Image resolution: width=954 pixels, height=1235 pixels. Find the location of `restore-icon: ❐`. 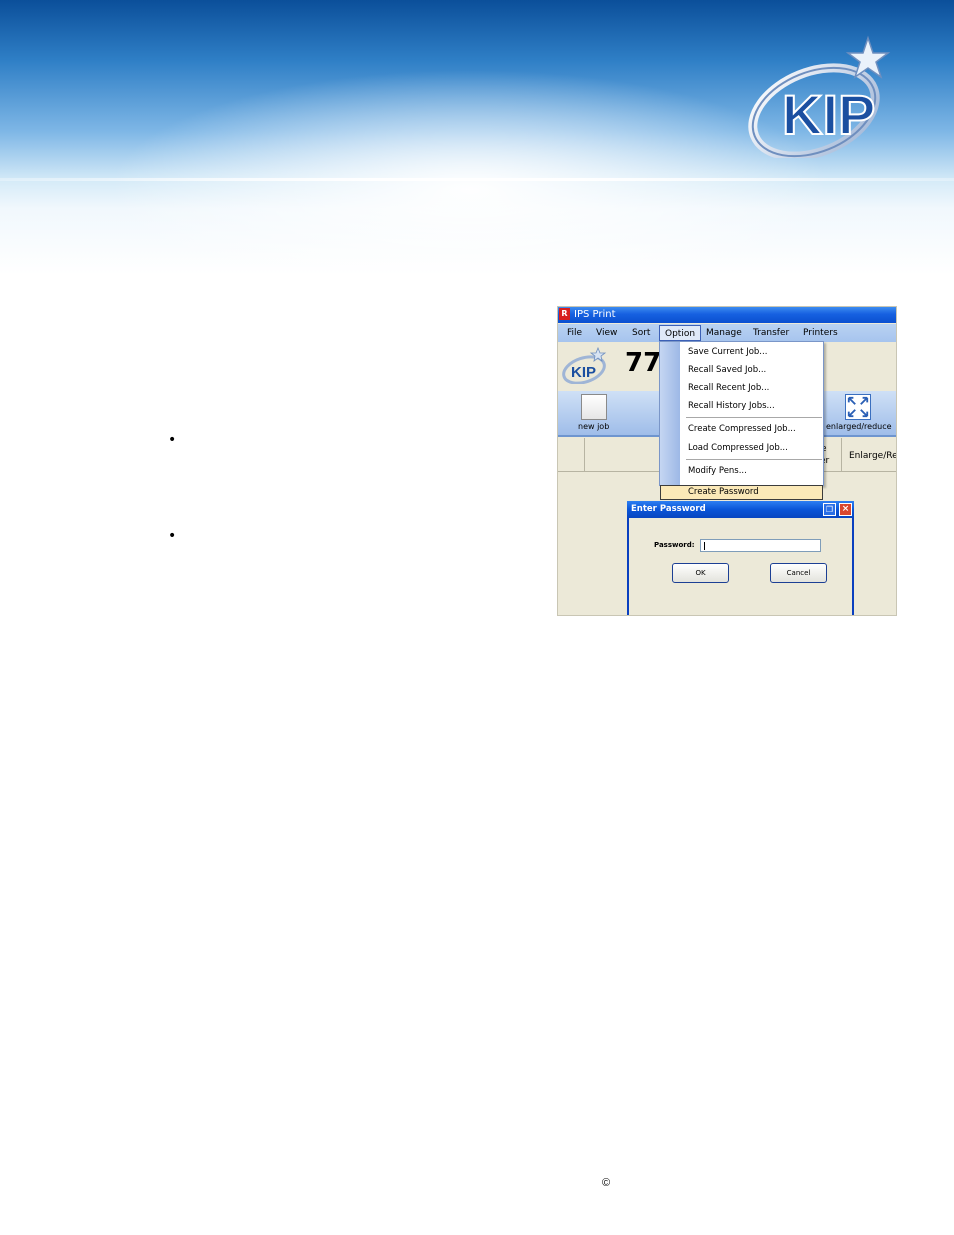

restore-icon: ❐ is located at coordinates (829, 509).